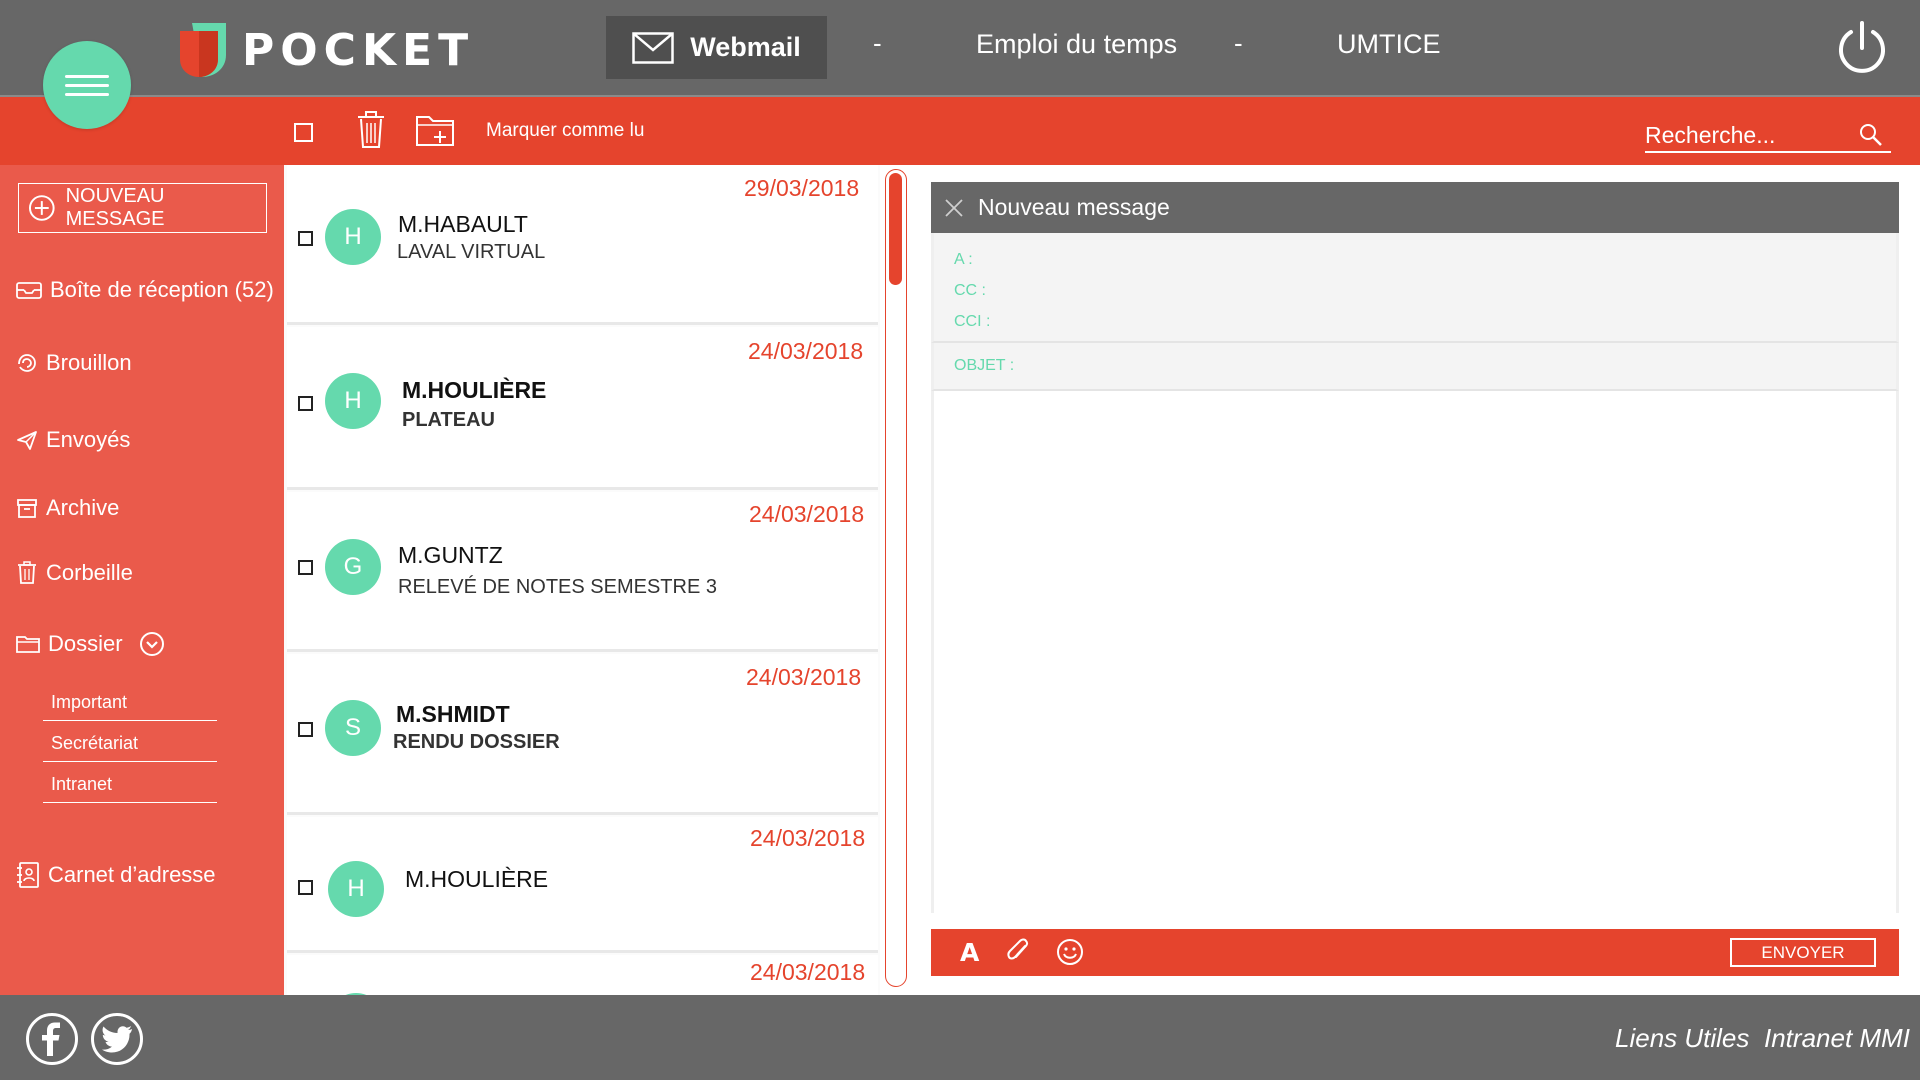 This screenshot has height=1080, width=1920. What do you see at coordinates (476, 742) in the screenshot?
I see `mail-subject: RENDU DOSSIER` at bounding box center [476, 742].